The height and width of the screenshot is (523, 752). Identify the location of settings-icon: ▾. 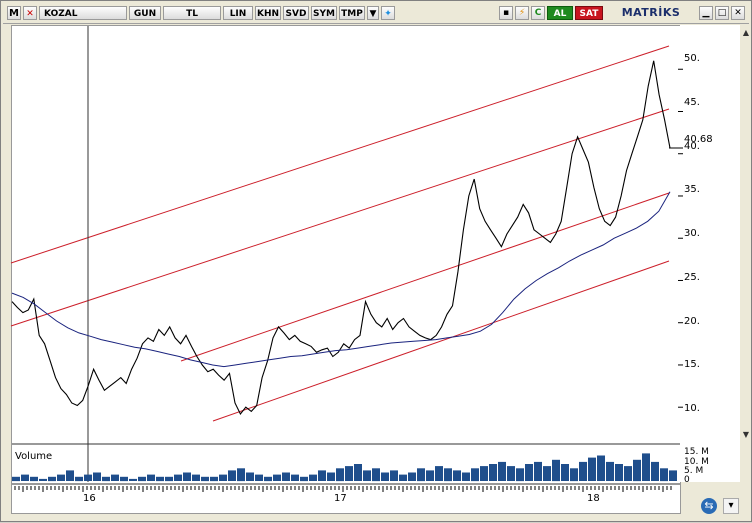
(731, 506).